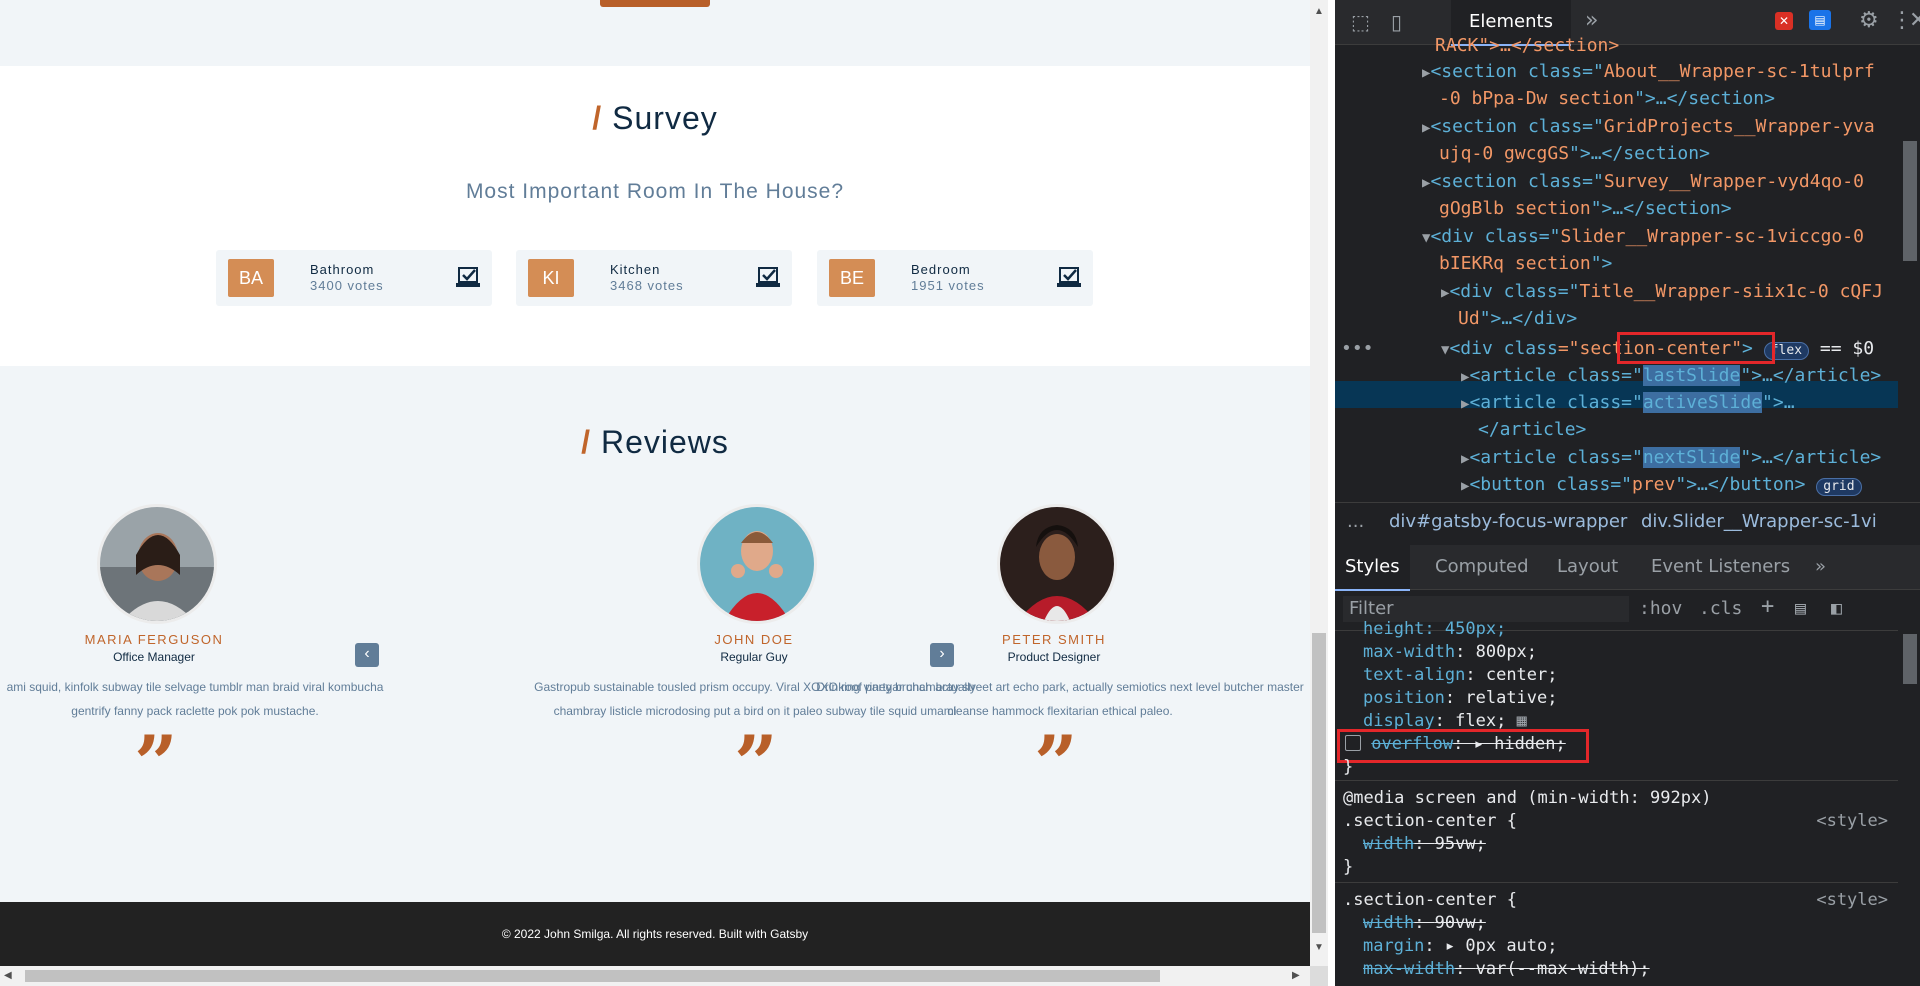 The image size is (1920, 986). I want to click on css-brace: }, so click(1348, 867).